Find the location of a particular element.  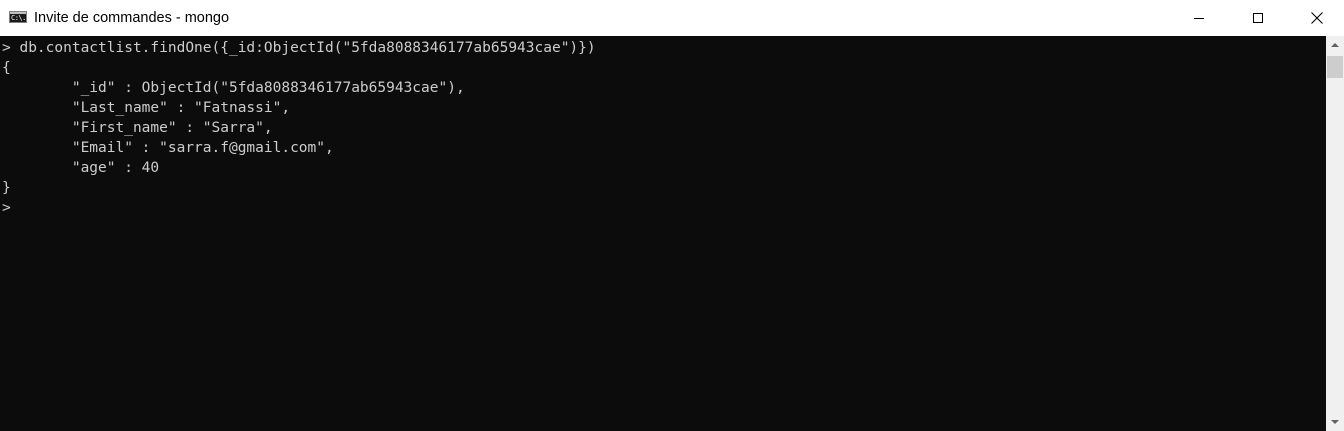

scroll-up-button is located at coordinates (1335, 45).